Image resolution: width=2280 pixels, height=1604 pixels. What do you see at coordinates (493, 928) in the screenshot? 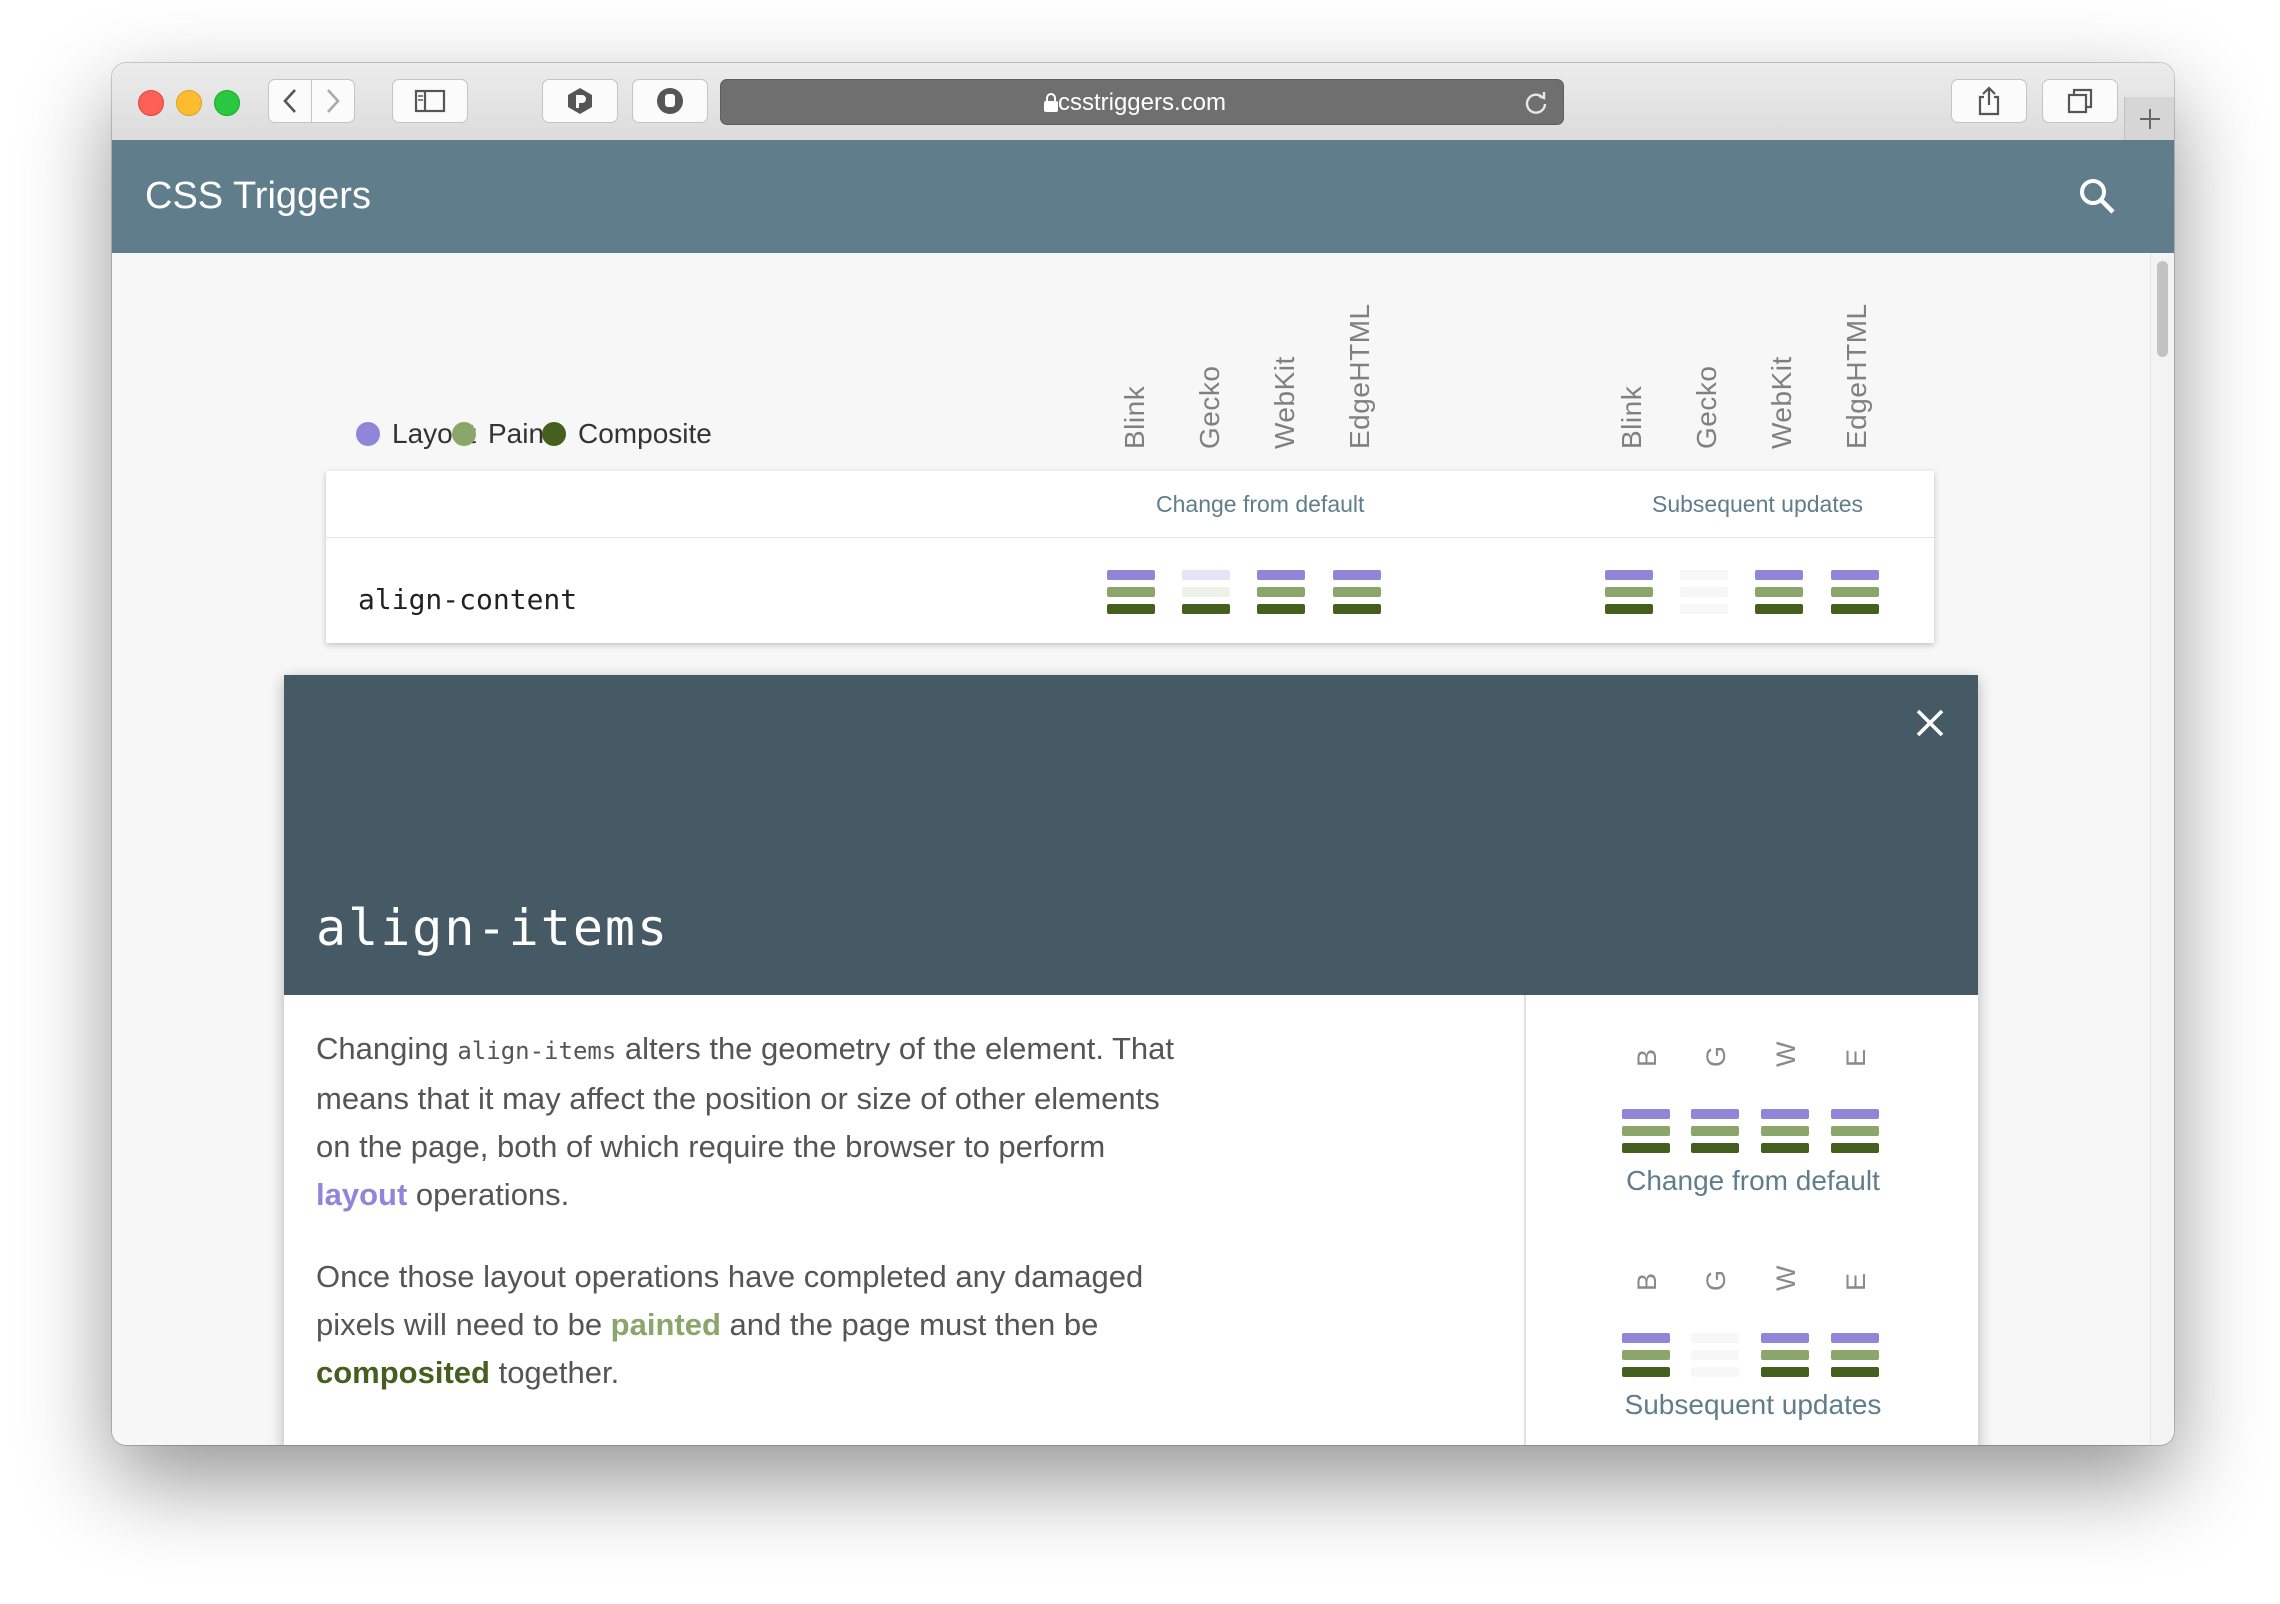
I see `detail-title: align-items` at bounding box center [493, 928].